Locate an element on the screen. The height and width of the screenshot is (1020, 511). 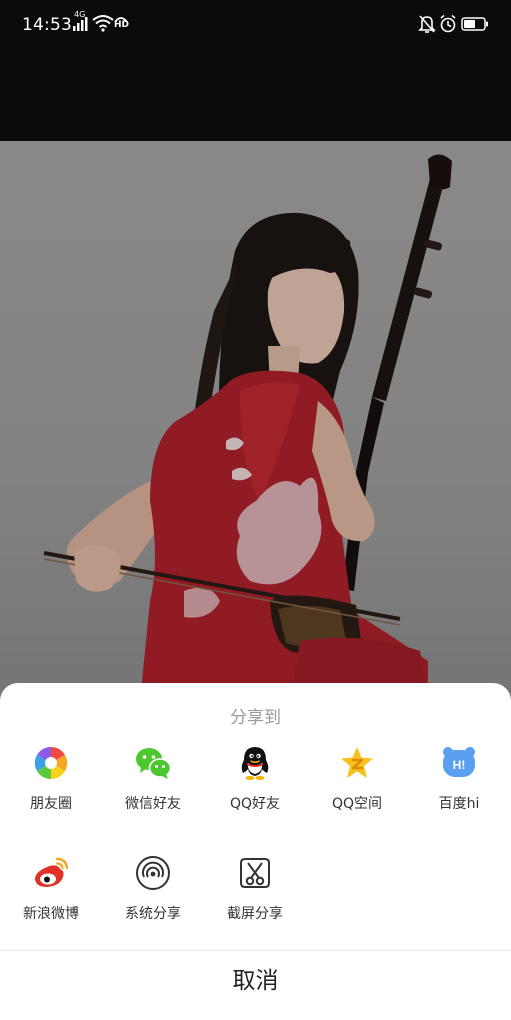
baidu-hi-icon: H! is located at coordinates (459, 762).